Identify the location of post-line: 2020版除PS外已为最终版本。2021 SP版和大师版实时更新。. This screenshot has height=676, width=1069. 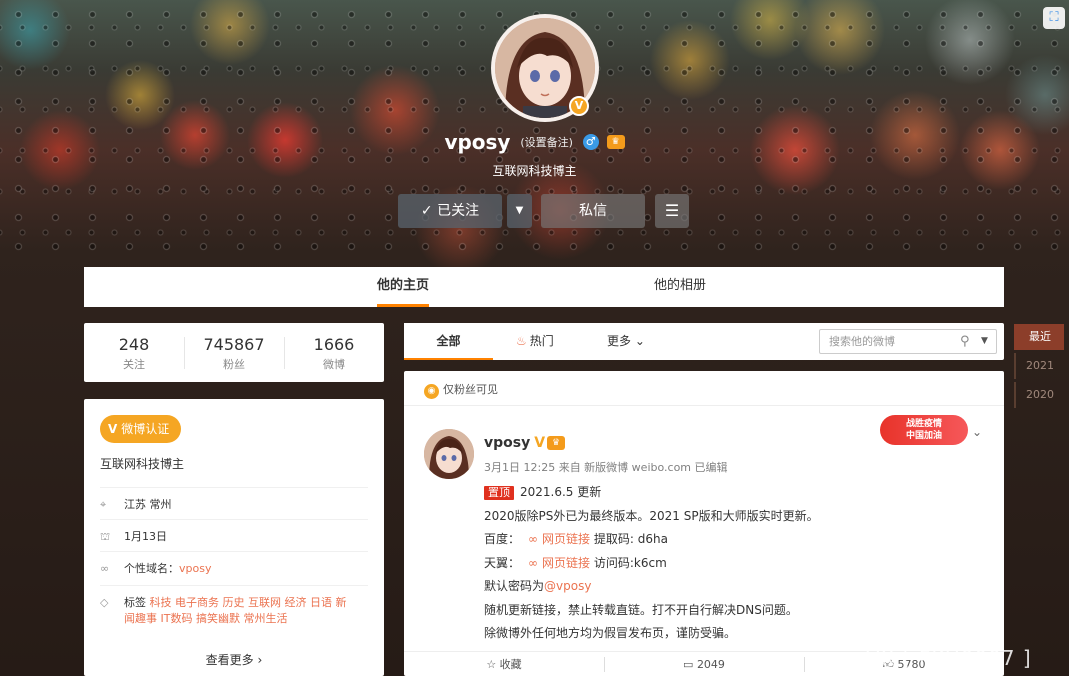
(651, 515).